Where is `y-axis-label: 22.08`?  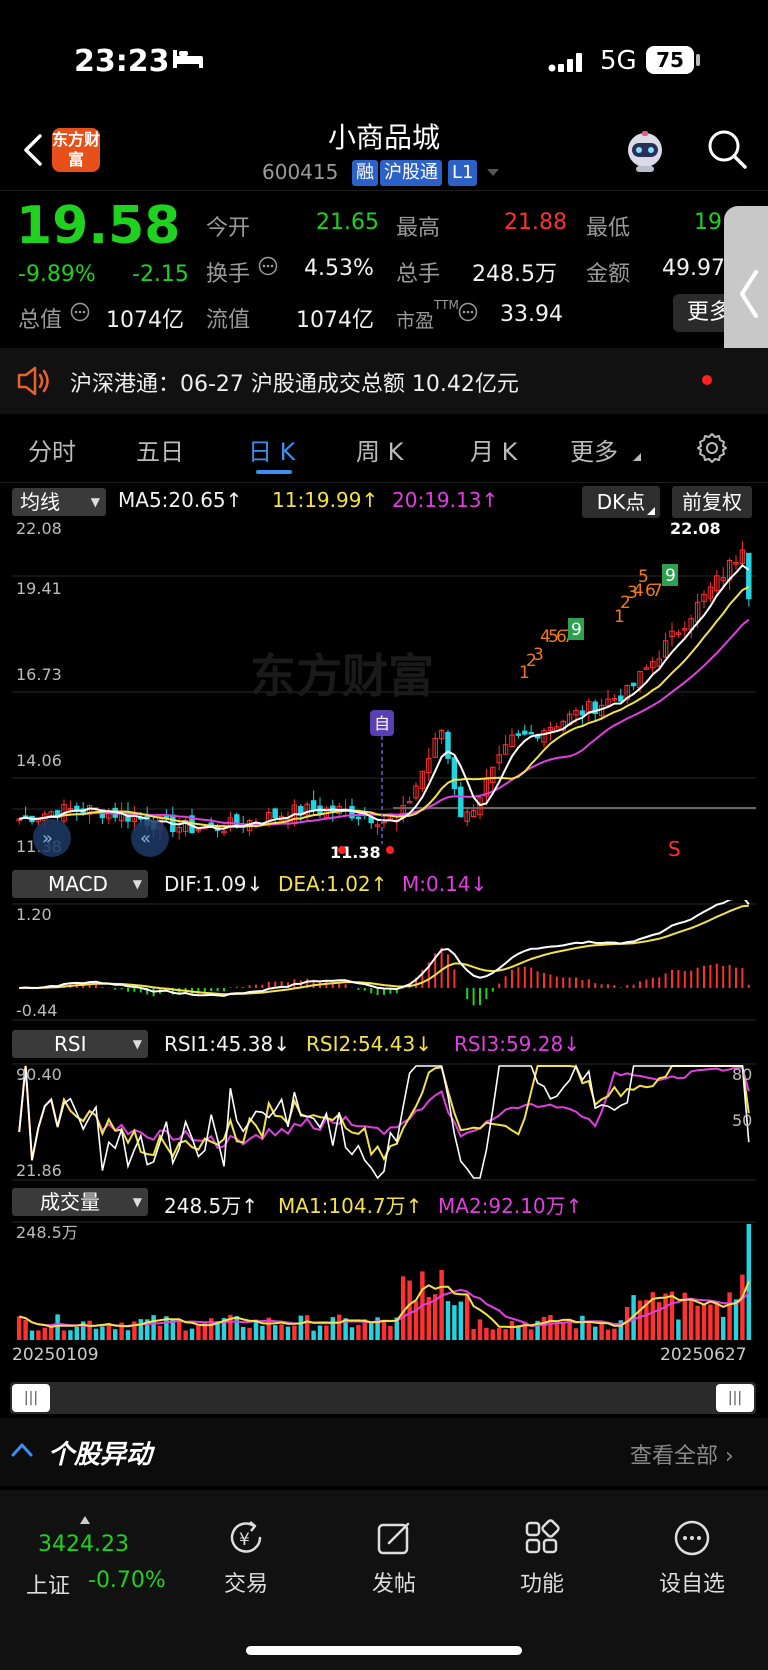
y-axis-label: 22.08 is located at coordinates (39, 528).